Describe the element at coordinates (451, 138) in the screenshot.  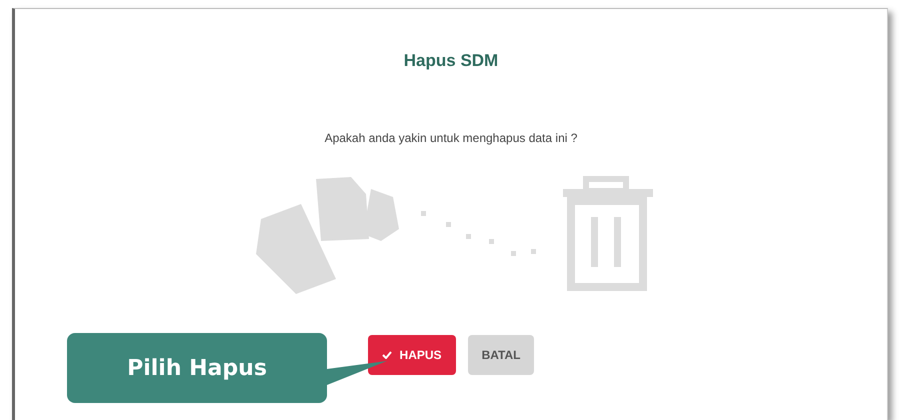
I see `confirm-message: Apakah anda yakin untuk menghapus data ini ?` at that location.